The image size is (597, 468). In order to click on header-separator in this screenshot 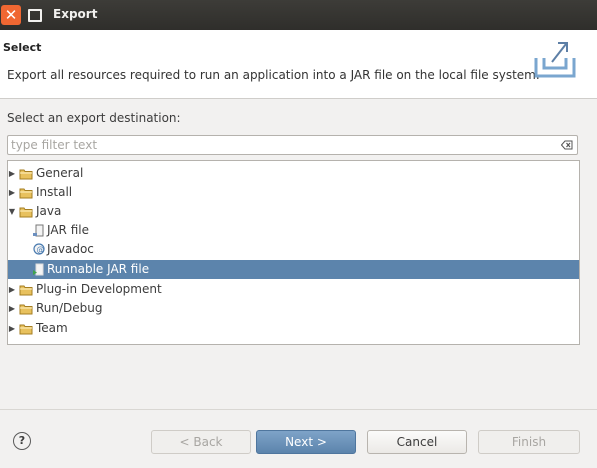, I will do `click(298, 98)`.